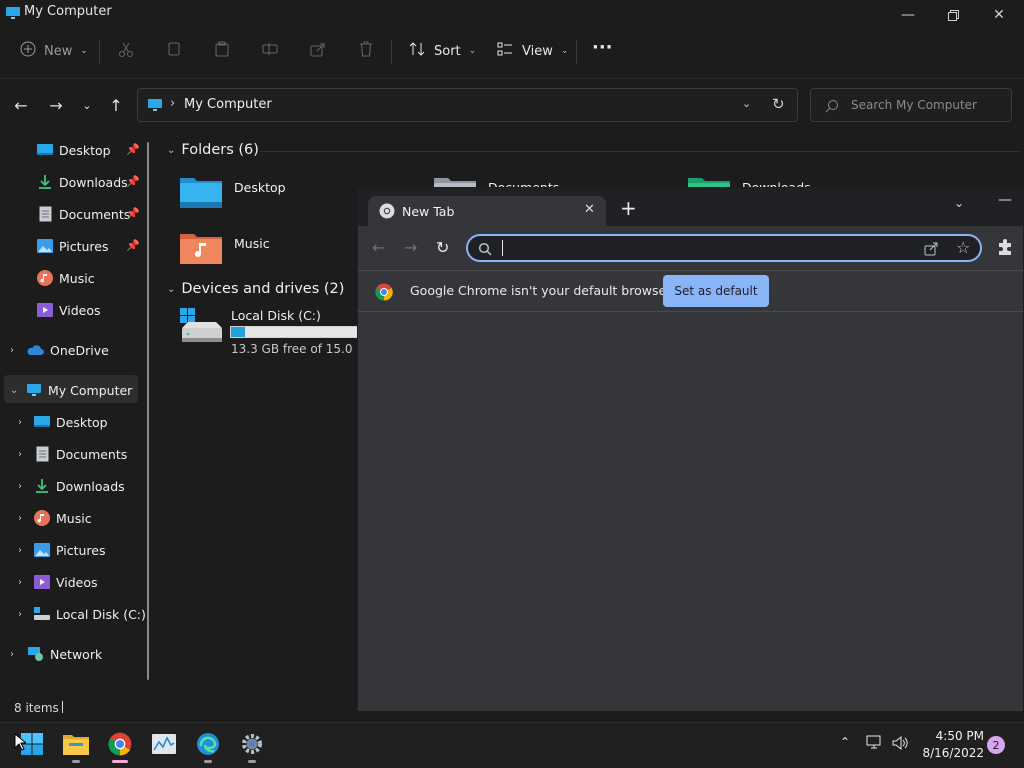 This screenshot has height=768, width=1024. I want to click on taskbar-edge, so click(208, 746).